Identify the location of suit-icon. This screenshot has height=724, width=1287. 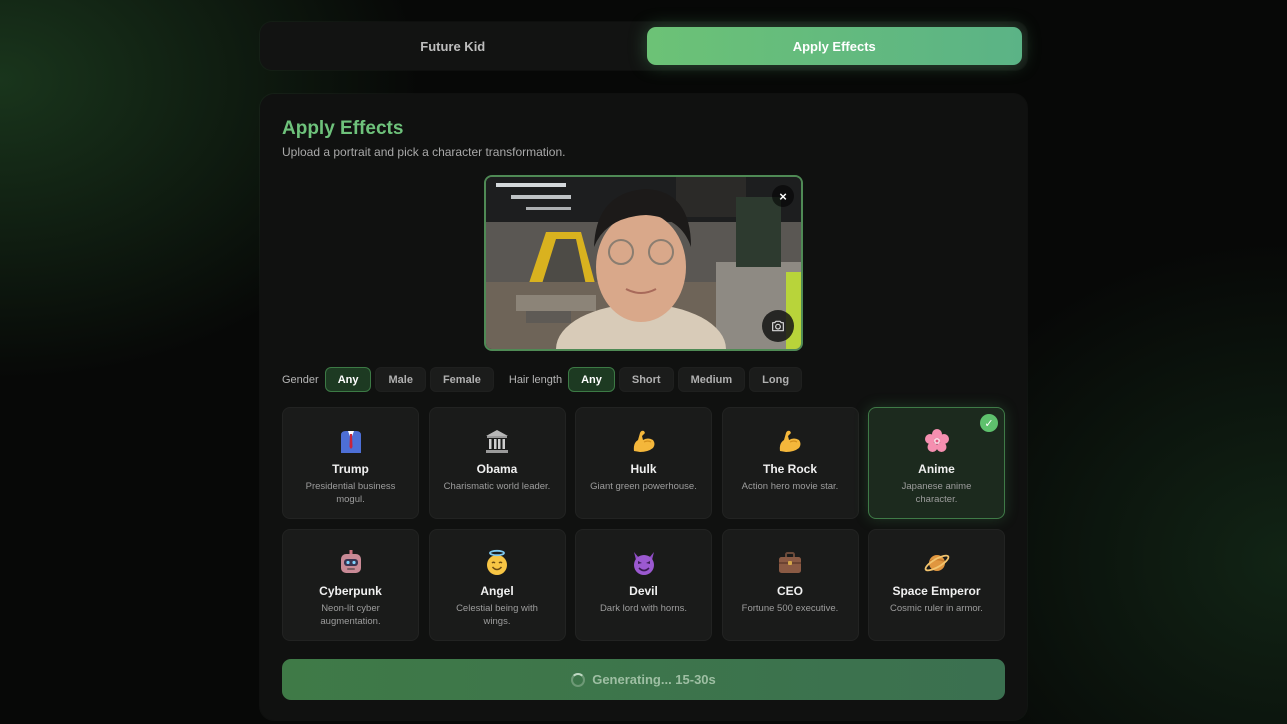
(351, 441).